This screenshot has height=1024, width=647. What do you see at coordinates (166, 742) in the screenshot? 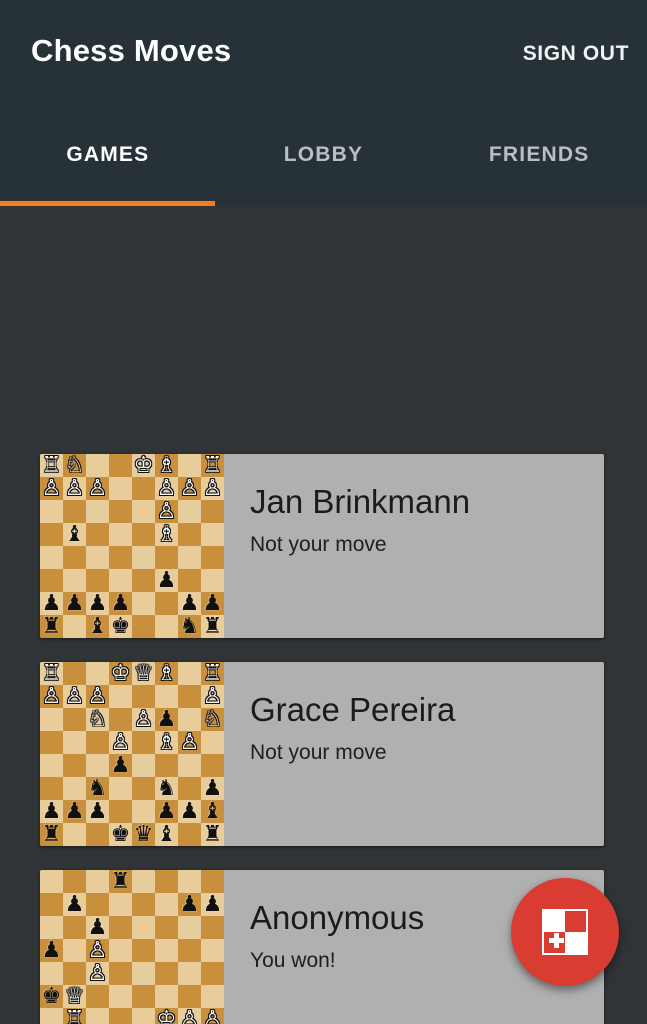
I see `board-square: ♗` at bounding box center [166, 742].